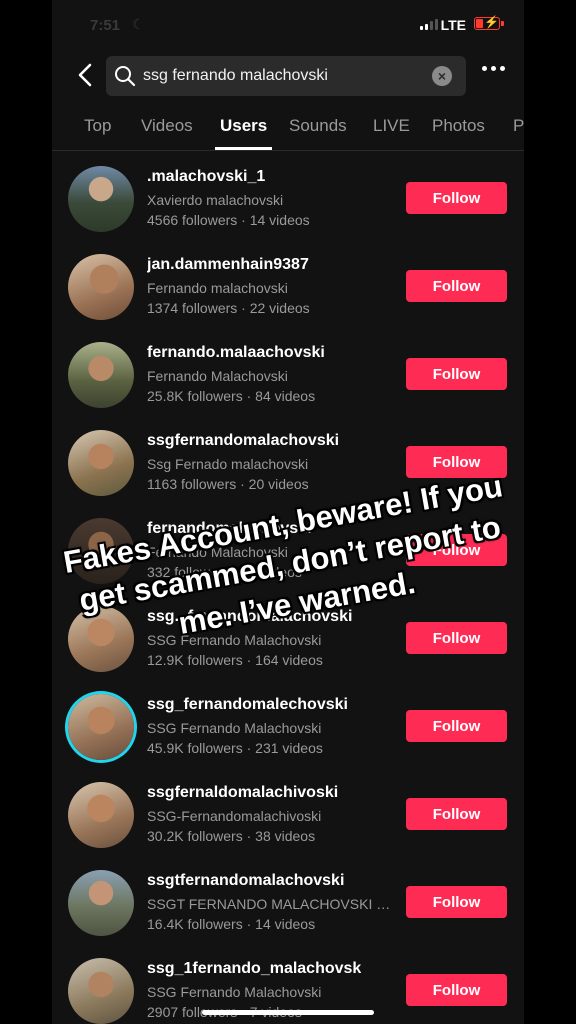 The image size is (576, 1024). What do you see at coordinates (206, 176) in the screenshot?
I see `username: .malachovski_1` at bounding box center [206, 176].